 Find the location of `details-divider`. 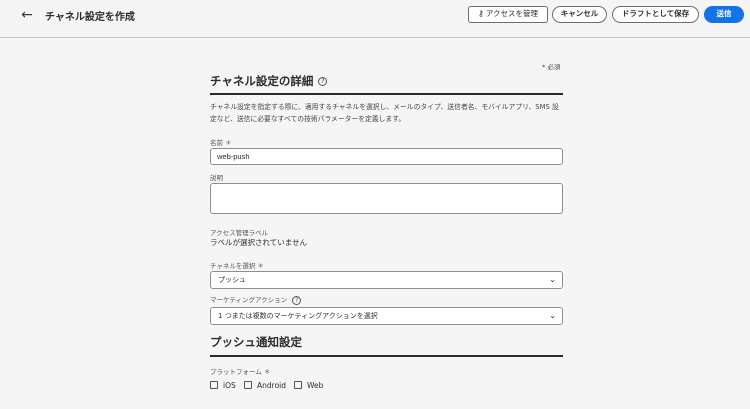

details-divider is located at coordinates (386, 94).